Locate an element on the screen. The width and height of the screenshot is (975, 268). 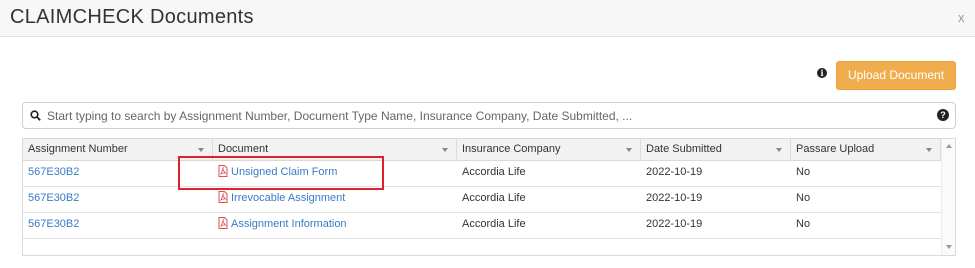
column-header-document: Document is located at coordinates (335, 150).